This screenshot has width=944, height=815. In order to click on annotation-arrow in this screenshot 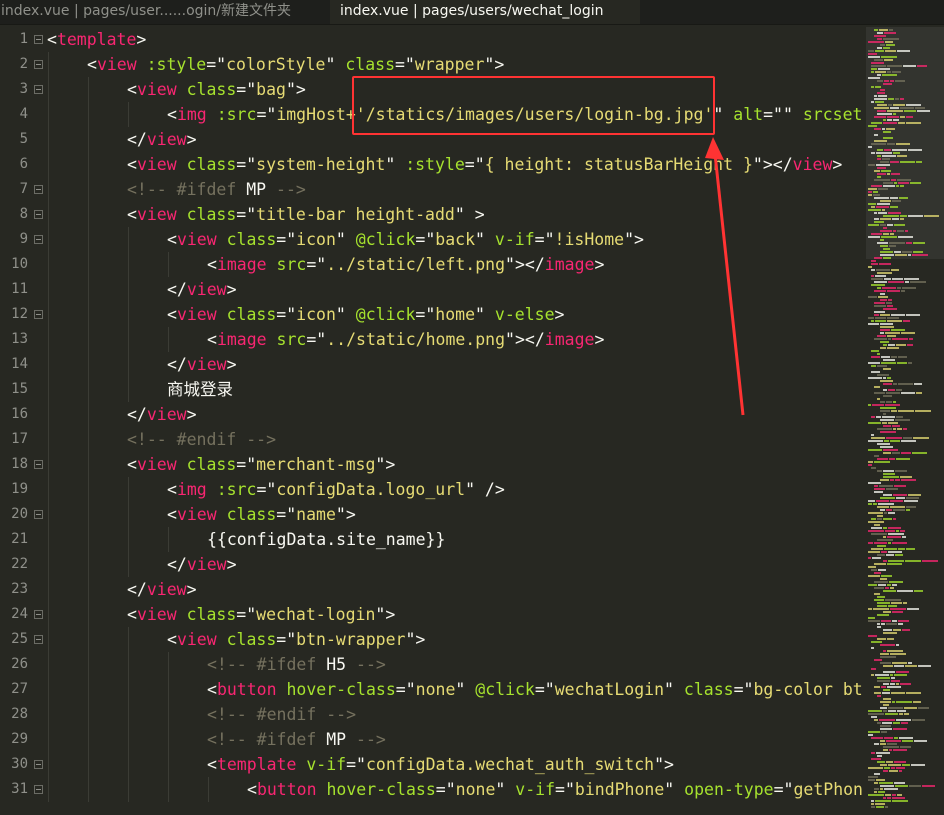, I will do `click(725, 276)`.